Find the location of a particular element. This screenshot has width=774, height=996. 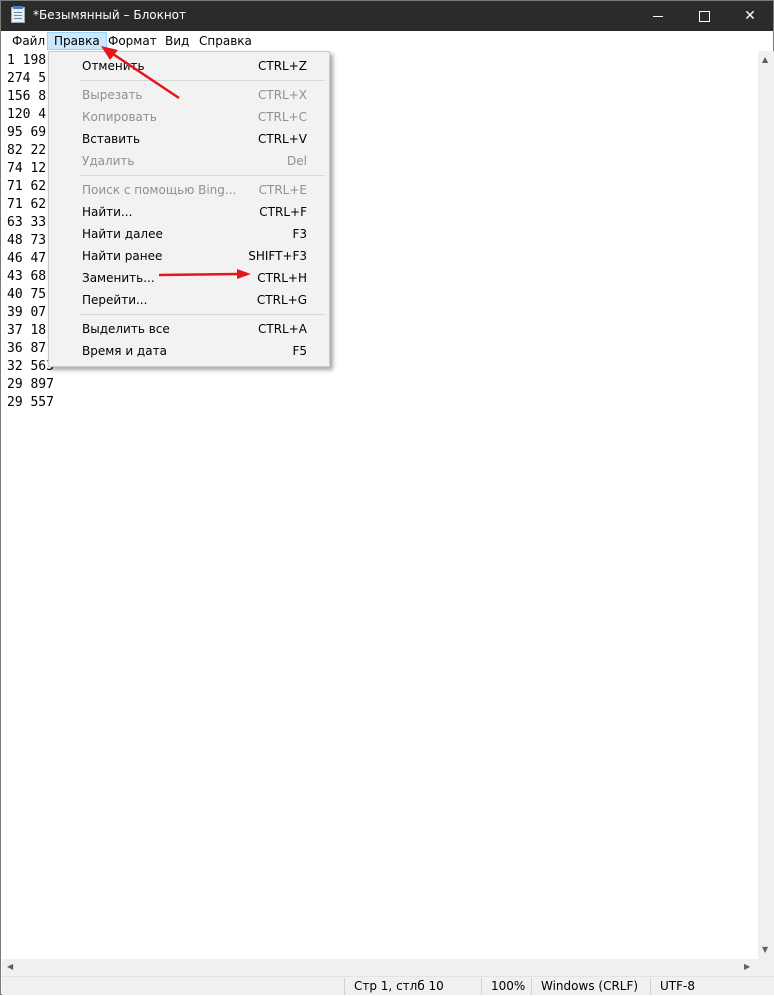

text-line: 120 4 is located at coordinates (27, 114).